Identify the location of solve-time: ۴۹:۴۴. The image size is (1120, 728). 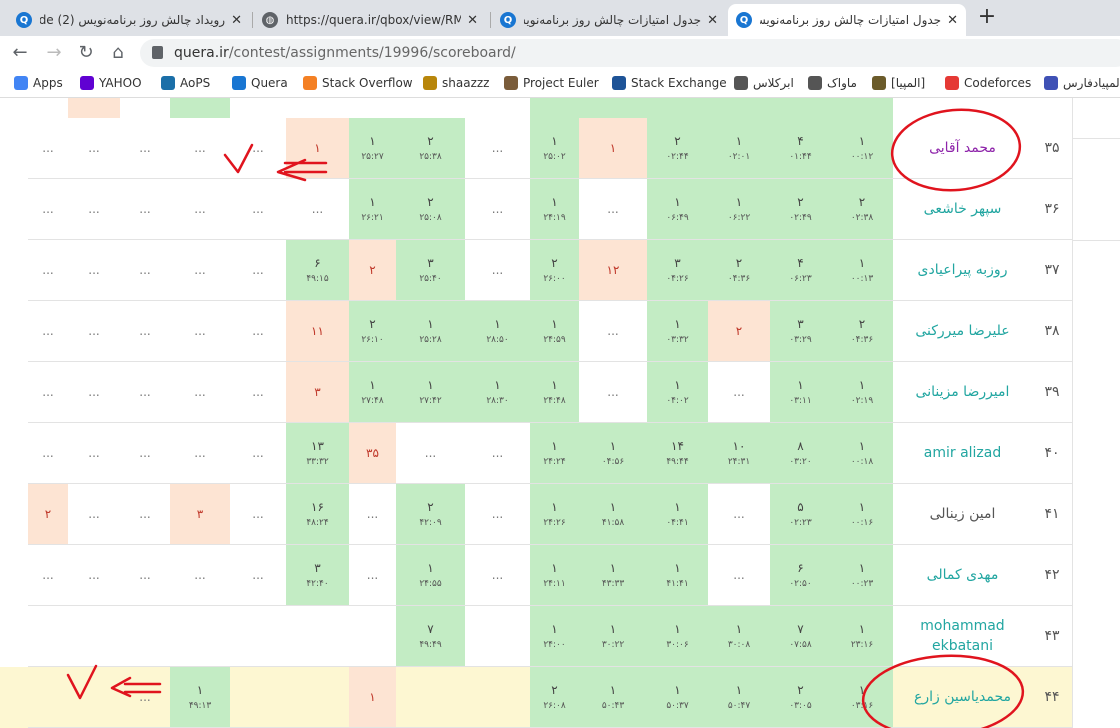
(677, 462).